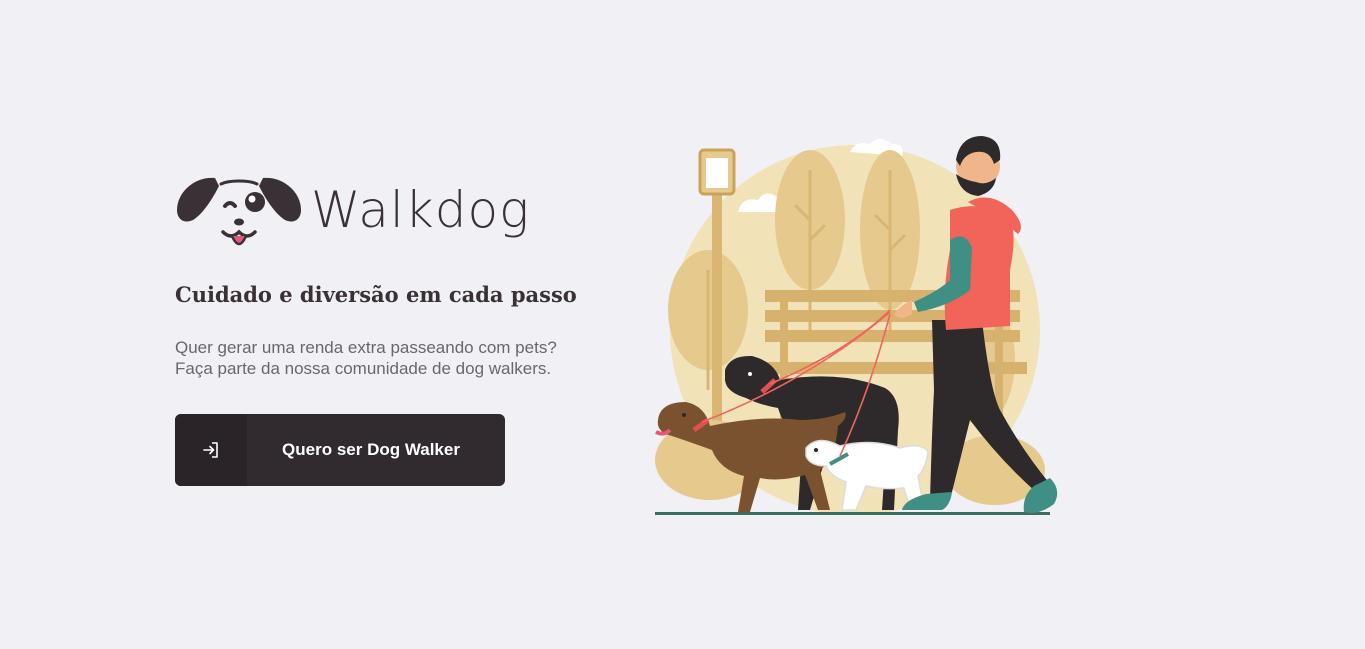  Describe the element at coordinates (421, 210) in the screenshot. I see `brand-name: Walkdog` at that location.